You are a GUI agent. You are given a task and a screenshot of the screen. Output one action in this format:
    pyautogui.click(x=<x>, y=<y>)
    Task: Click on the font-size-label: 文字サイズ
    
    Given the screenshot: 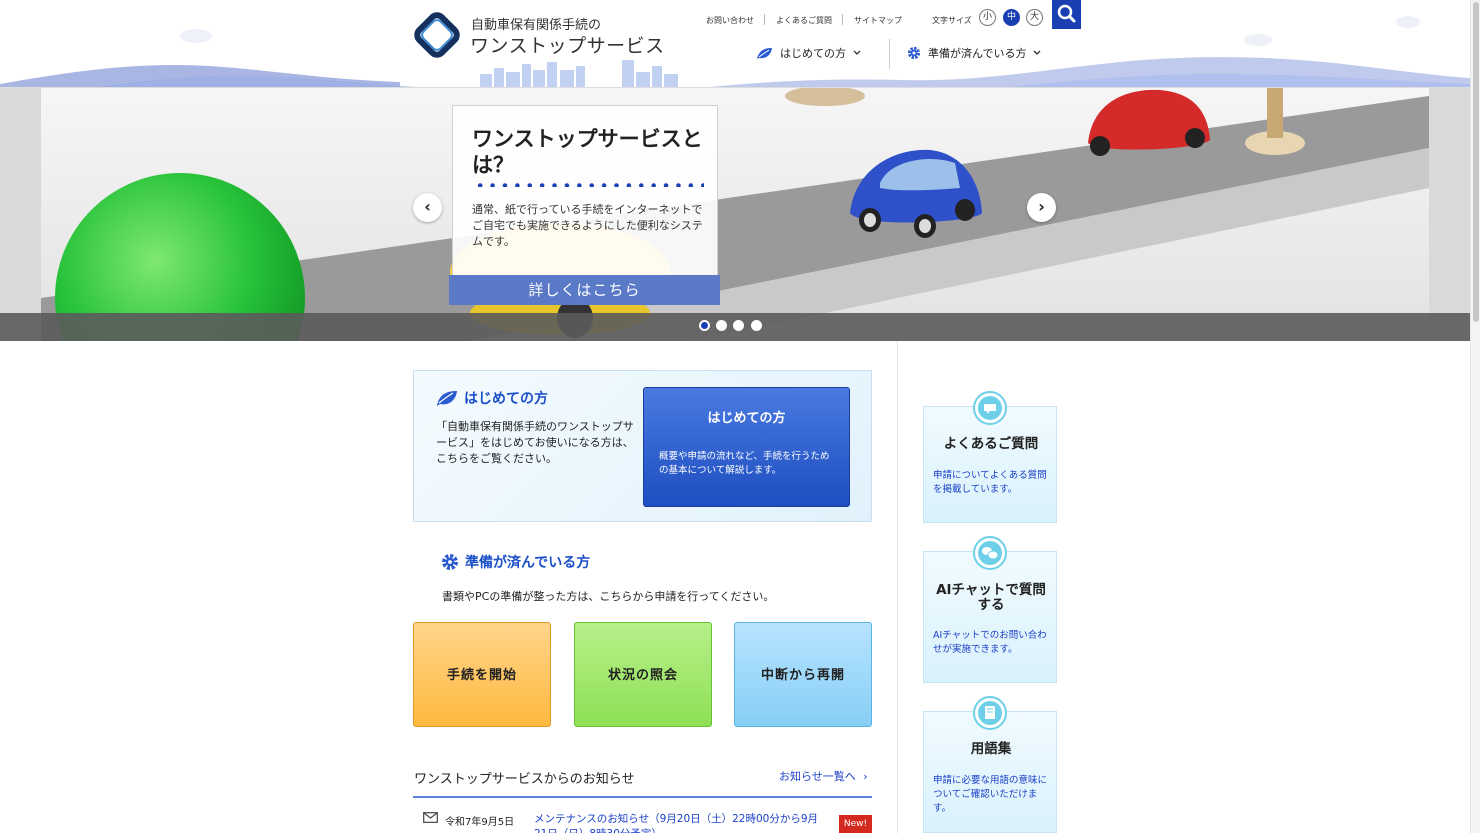 What is the action you would take?
    pyautogui.click(x=952, y=20)
    